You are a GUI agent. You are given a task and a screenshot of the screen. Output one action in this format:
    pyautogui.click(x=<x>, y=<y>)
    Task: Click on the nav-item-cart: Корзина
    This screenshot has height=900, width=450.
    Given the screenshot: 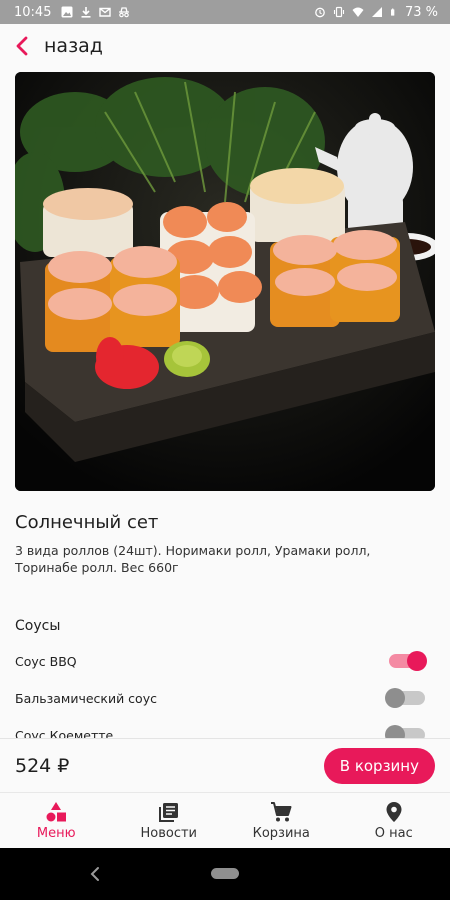 What is the action you would take?
    pyautogui.click(x=281, y=820)
    